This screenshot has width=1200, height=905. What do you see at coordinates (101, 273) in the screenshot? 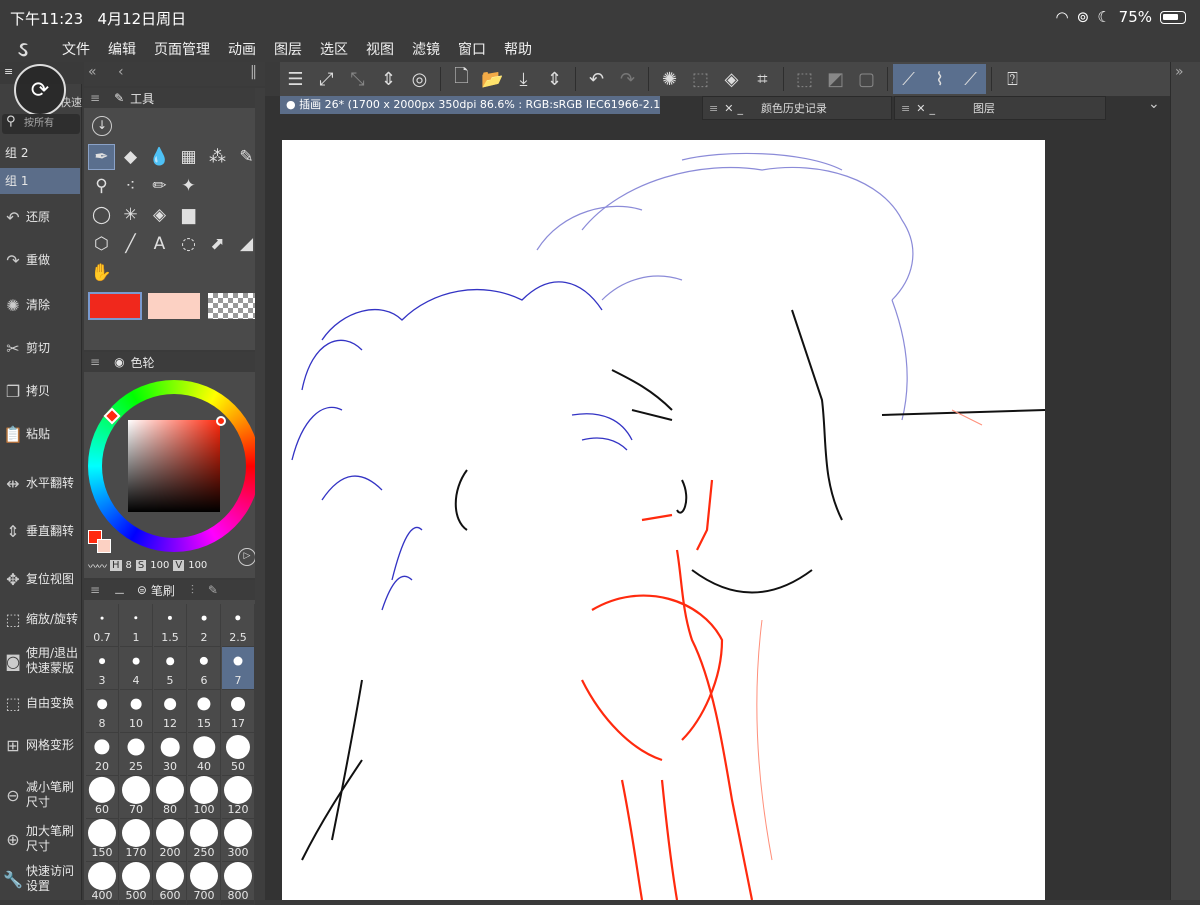
I see `hand-icon: ✋` at bounding box center [101, 273].